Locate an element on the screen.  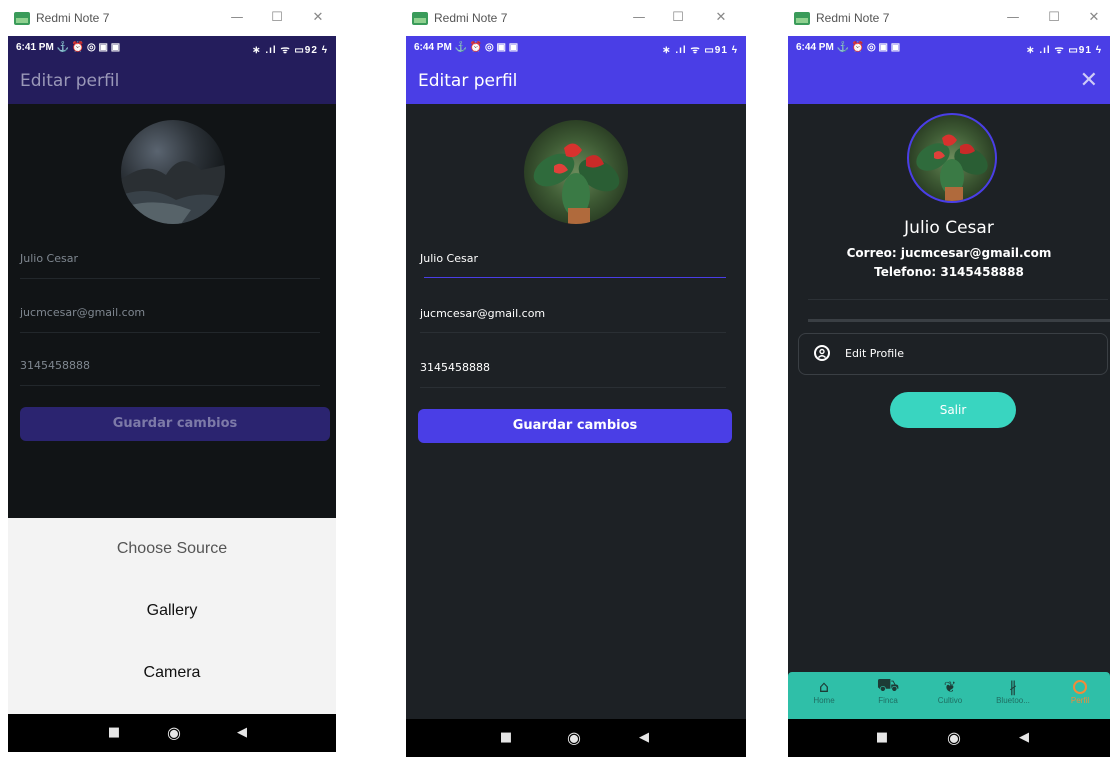
close-window-icon: ✕ is located at coordinates (1094, 18).